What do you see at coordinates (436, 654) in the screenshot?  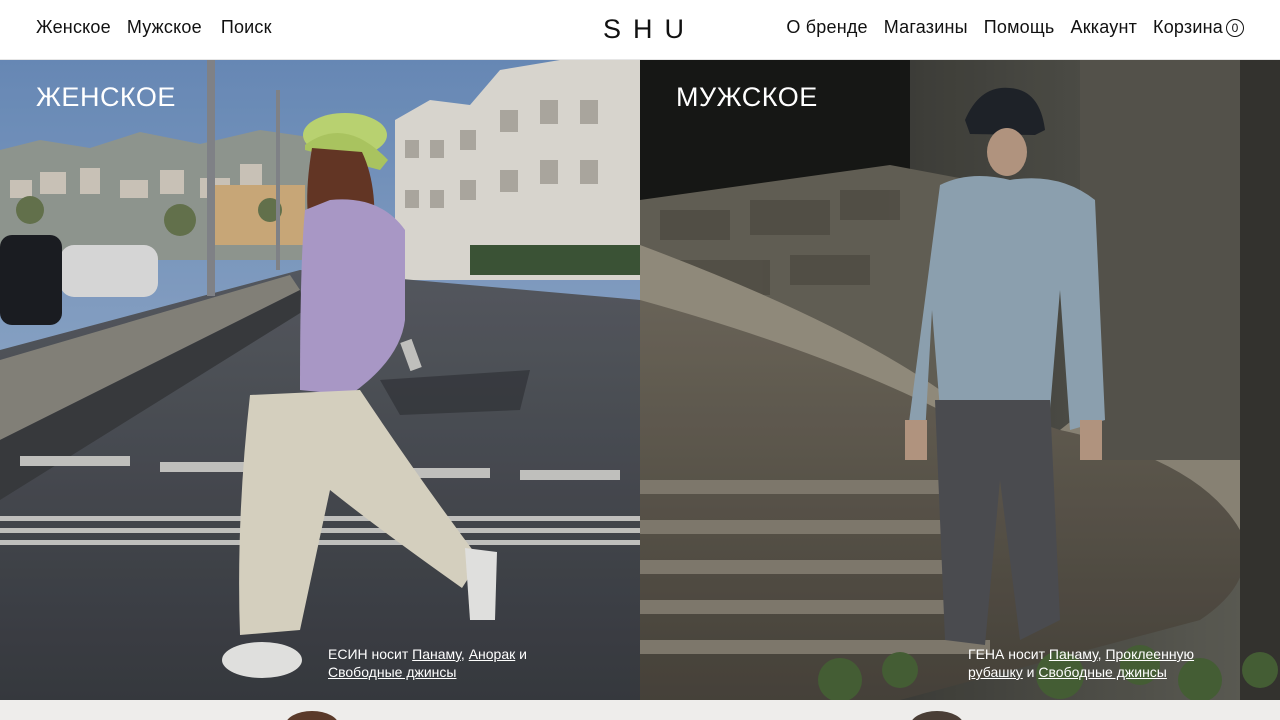 I see `women-bucket-hat-link: Панаму` at bounding box center [436, 654].